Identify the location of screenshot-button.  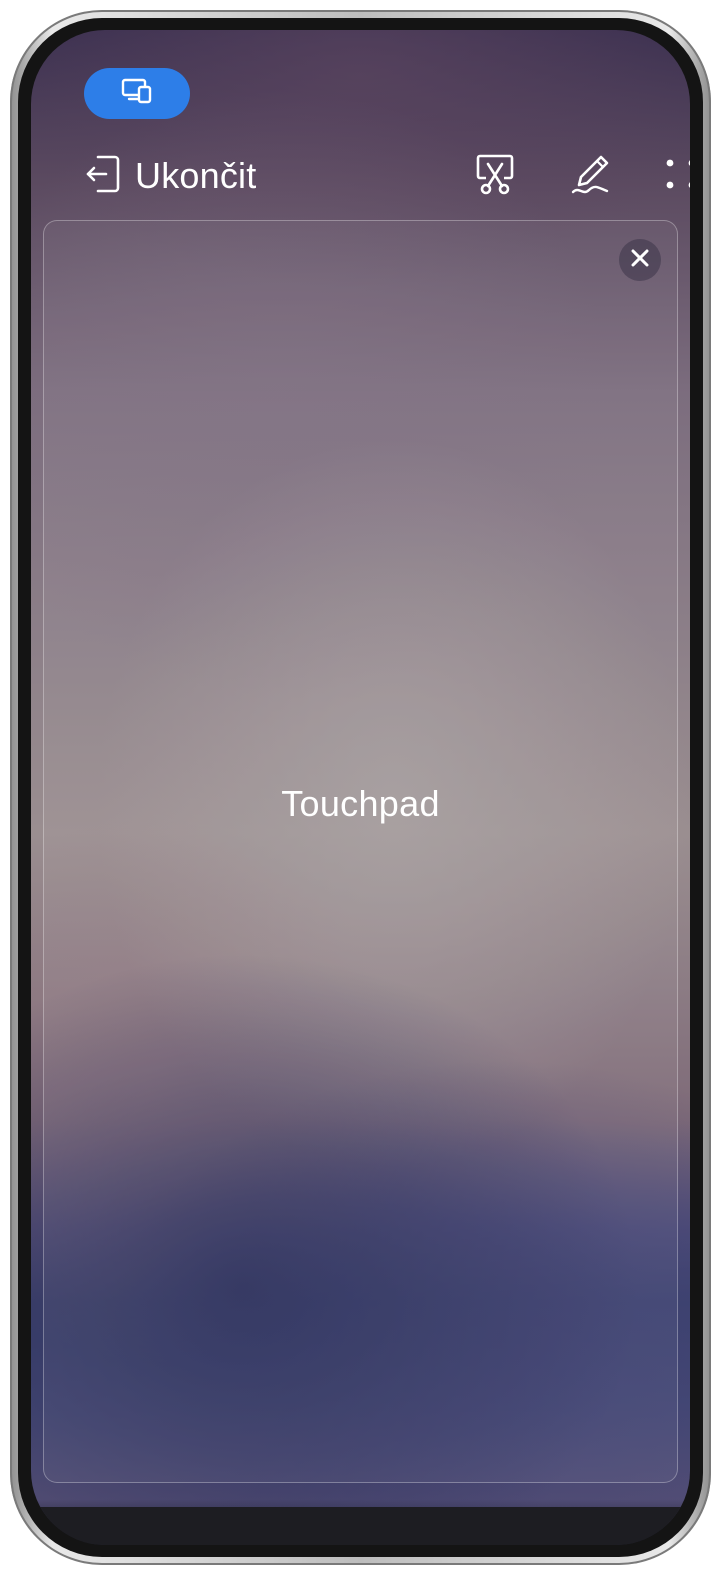
(496, 176).